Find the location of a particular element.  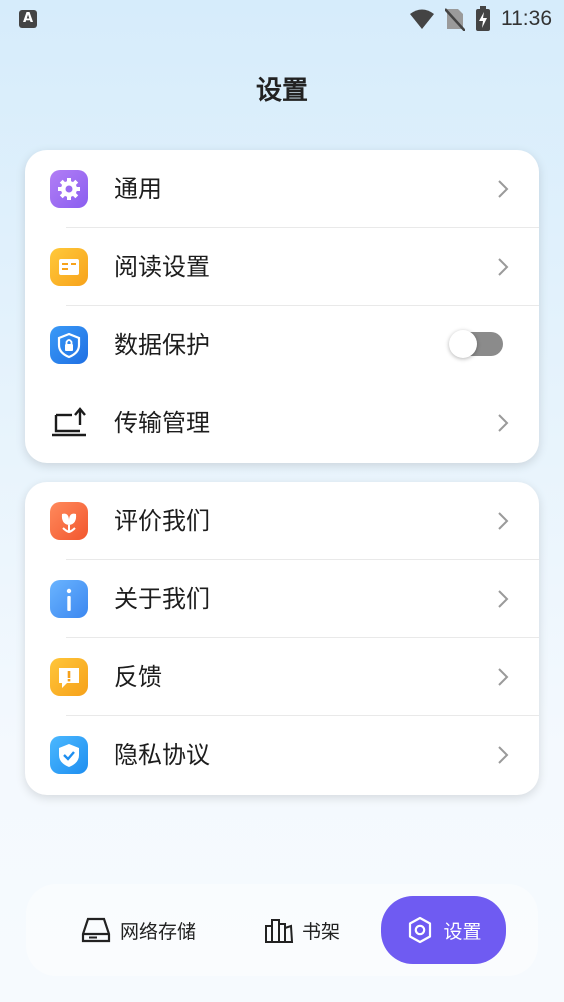

privacy-policy-label: 隐私协议 is located at coordinates (162, 755).